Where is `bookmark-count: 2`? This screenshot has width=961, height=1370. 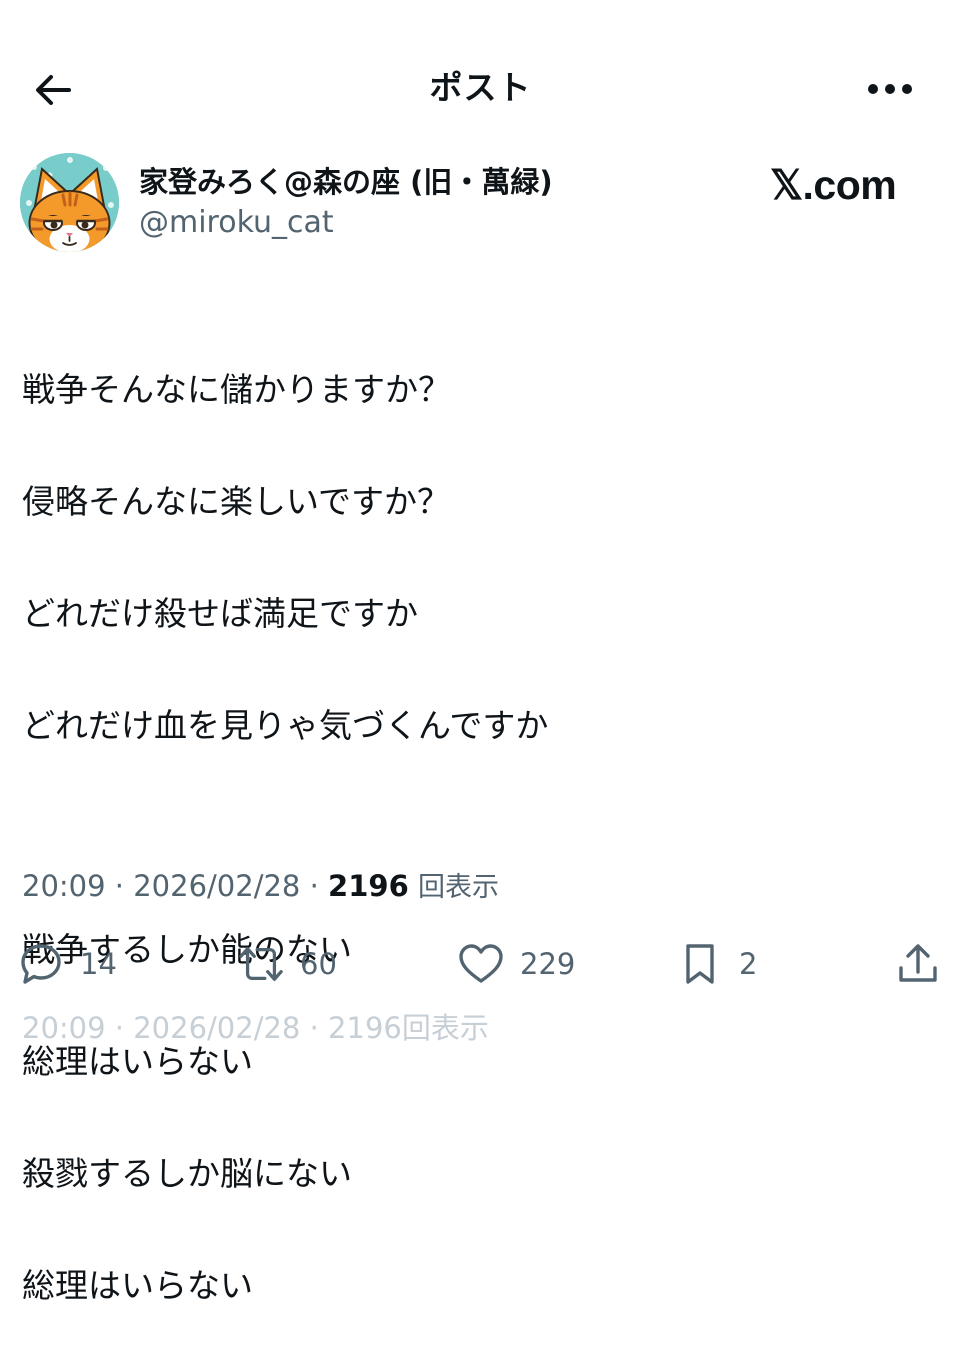
bookmark-count: 2 is located at coordinates (748, 964).